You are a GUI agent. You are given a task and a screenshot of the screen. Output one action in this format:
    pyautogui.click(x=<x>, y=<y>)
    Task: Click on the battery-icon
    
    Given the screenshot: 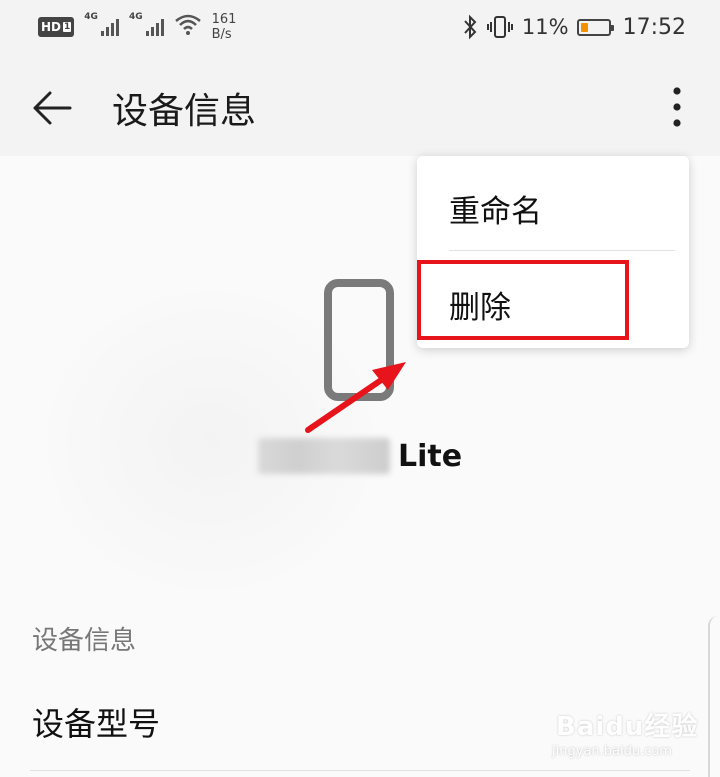 What is the action you would take?
    pyautogui.click(x=595, y=27)
    